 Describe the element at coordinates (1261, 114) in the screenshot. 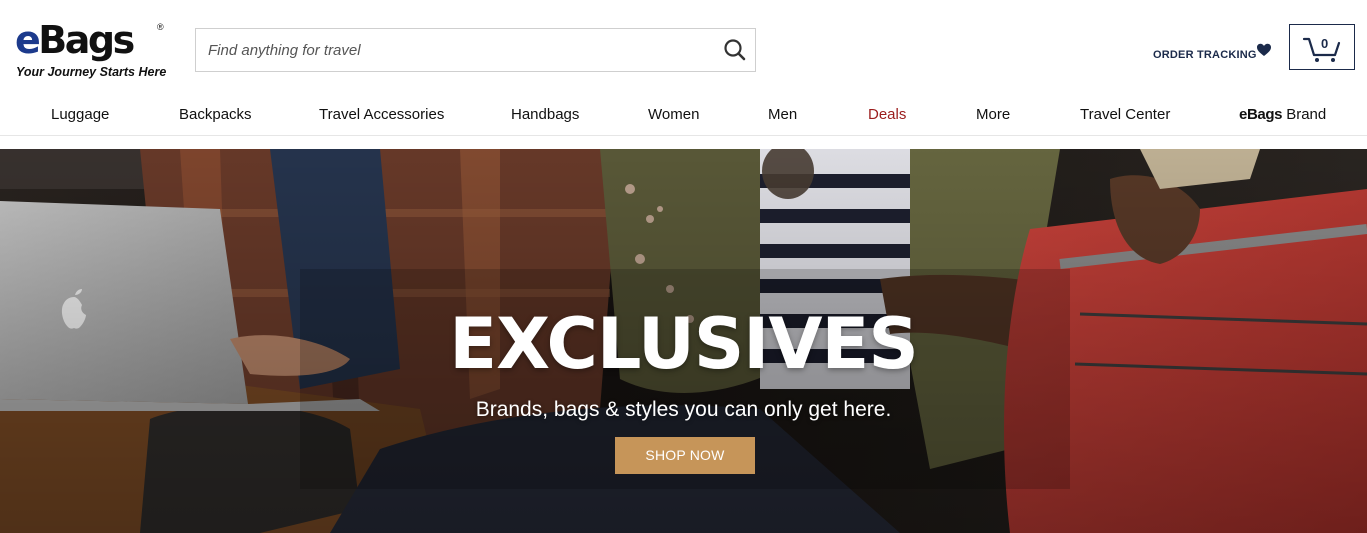

I see `nav-brand-bold: eBags` at that location.